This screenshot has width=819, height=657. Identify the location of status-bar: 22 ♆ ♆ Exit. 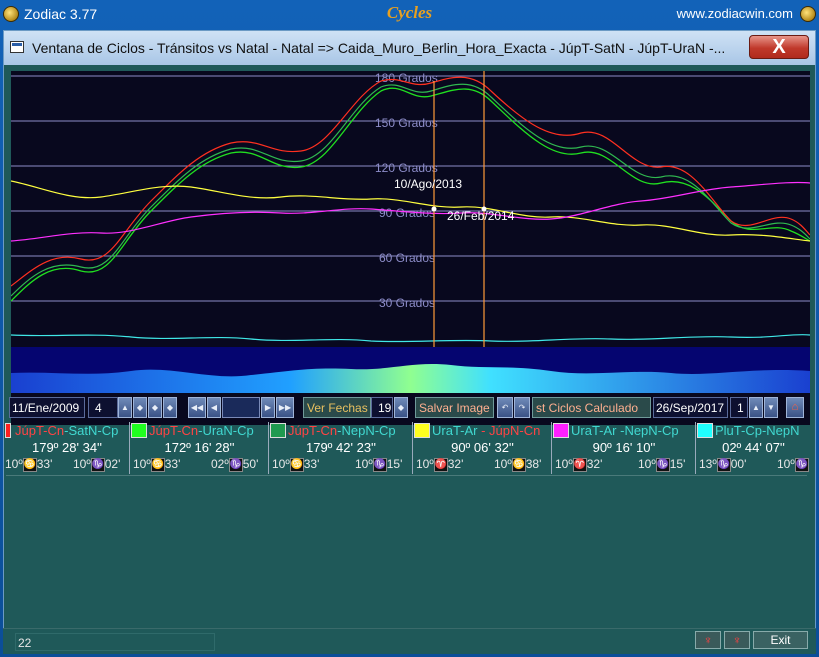
(409, 641).